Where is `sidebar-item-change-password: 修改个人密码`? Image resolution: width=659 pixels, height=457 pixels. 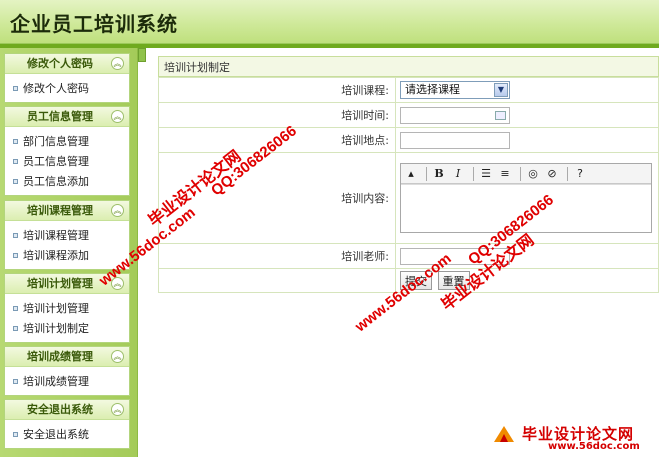 sidebar-item-change-password: 修改个人密码 is located at coordinates (71, 88).